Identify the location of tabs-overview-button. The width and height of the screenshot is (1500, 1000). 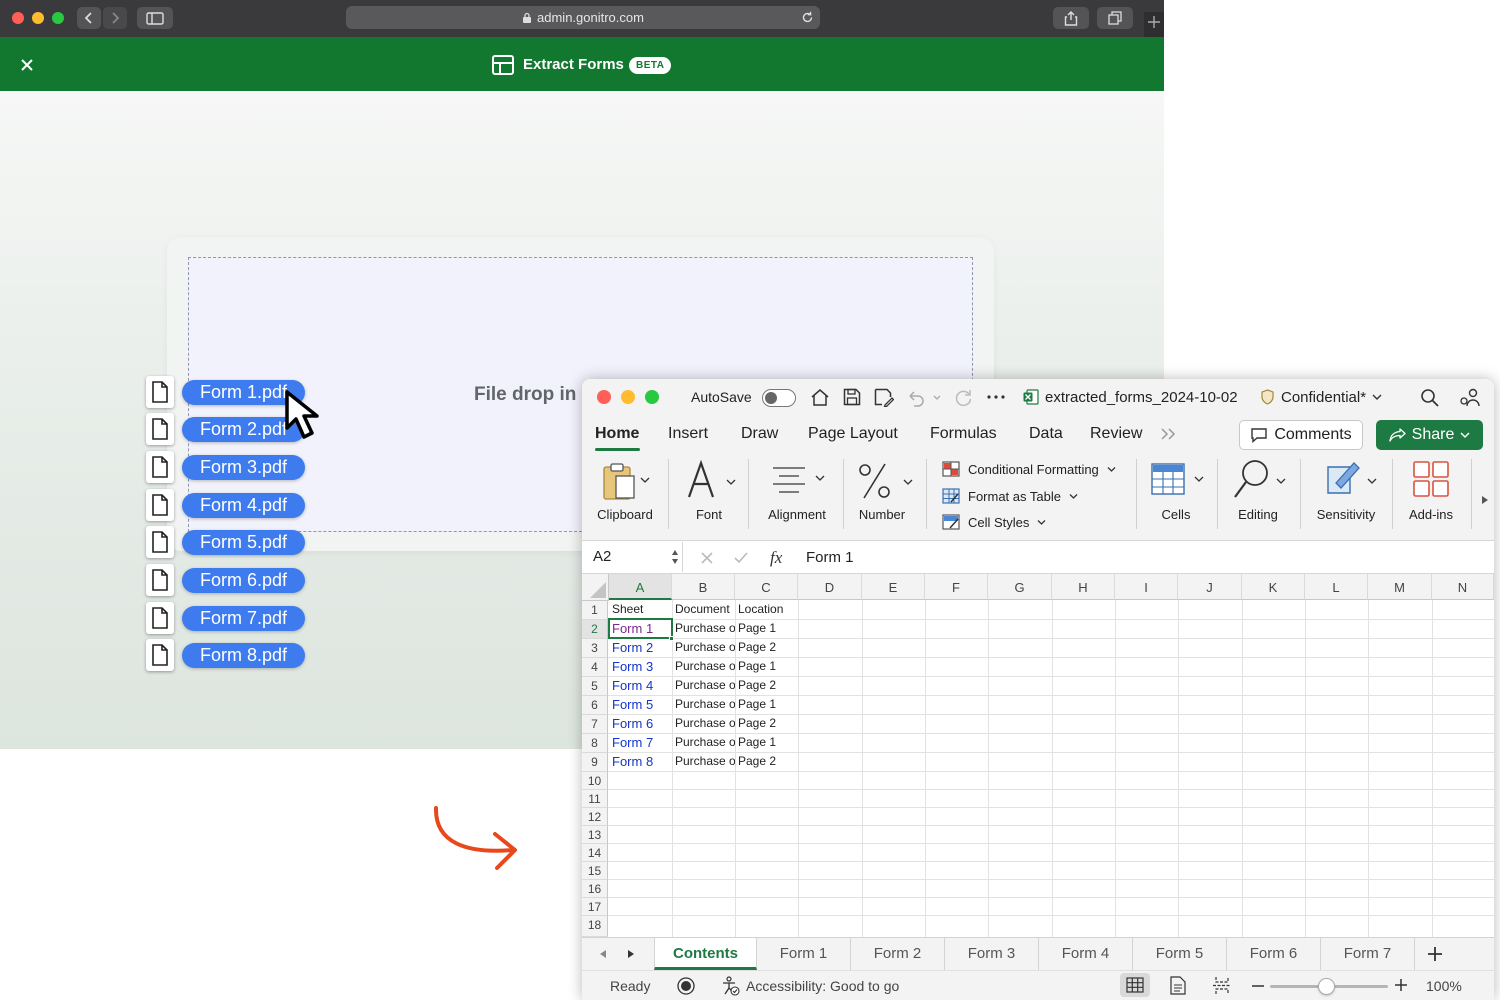
(1115, 18).